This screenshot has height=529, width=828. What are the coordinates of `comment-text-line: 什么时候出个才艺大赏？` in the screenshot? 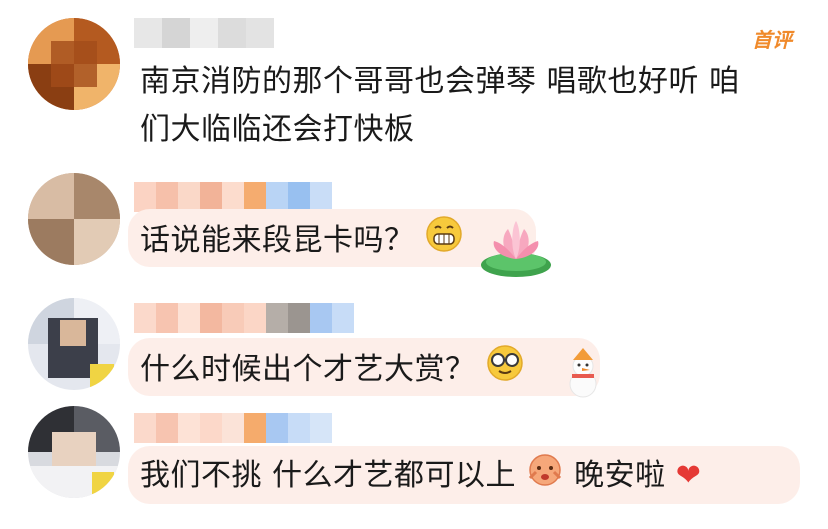 It's located at (308, 369).